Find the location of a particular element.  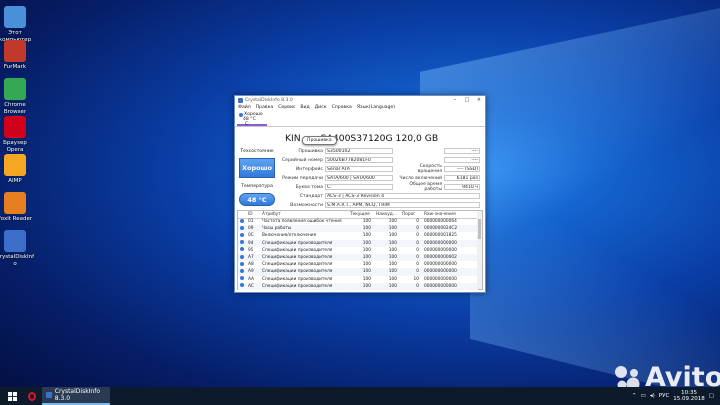

desktop-icon-label: Foxit Reader is located at coordinates (16, 219).